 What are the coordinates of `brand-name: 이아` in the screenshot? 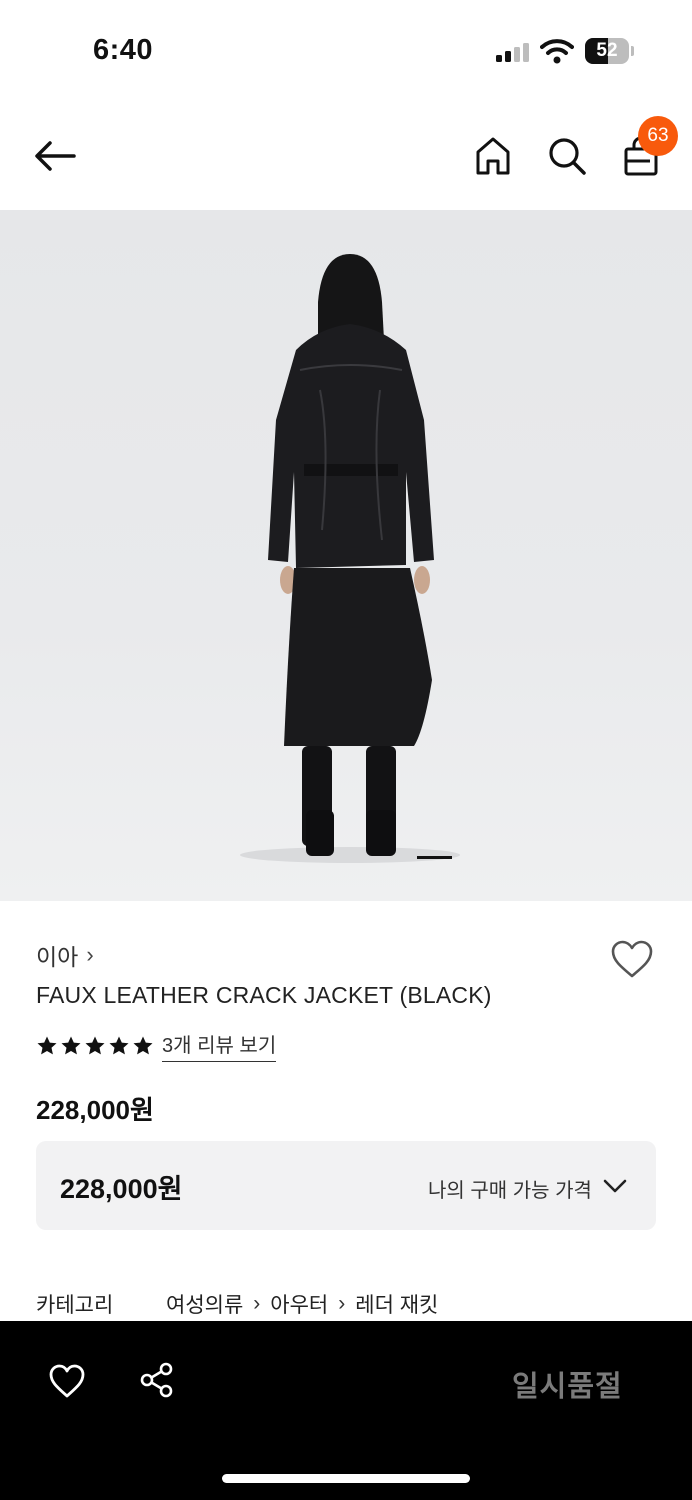 It's located at (57, 957).